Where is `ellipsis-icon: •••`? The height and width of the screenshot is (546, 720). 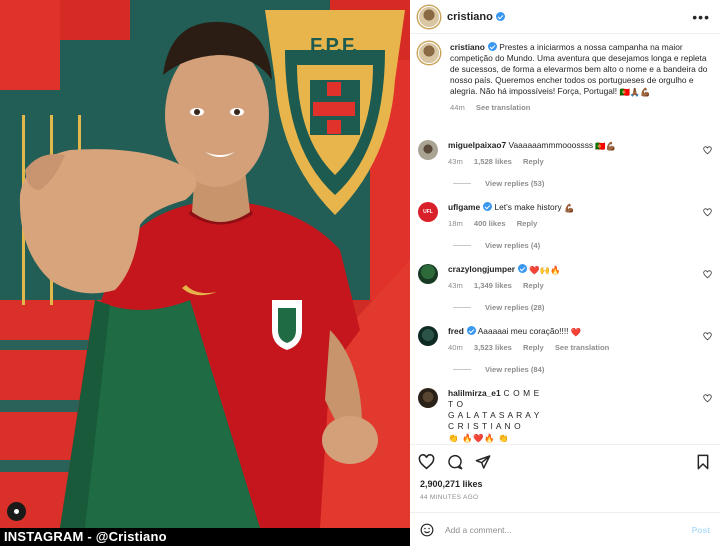
ellipsis-icon: ••• is located at coordinates (701, 17).